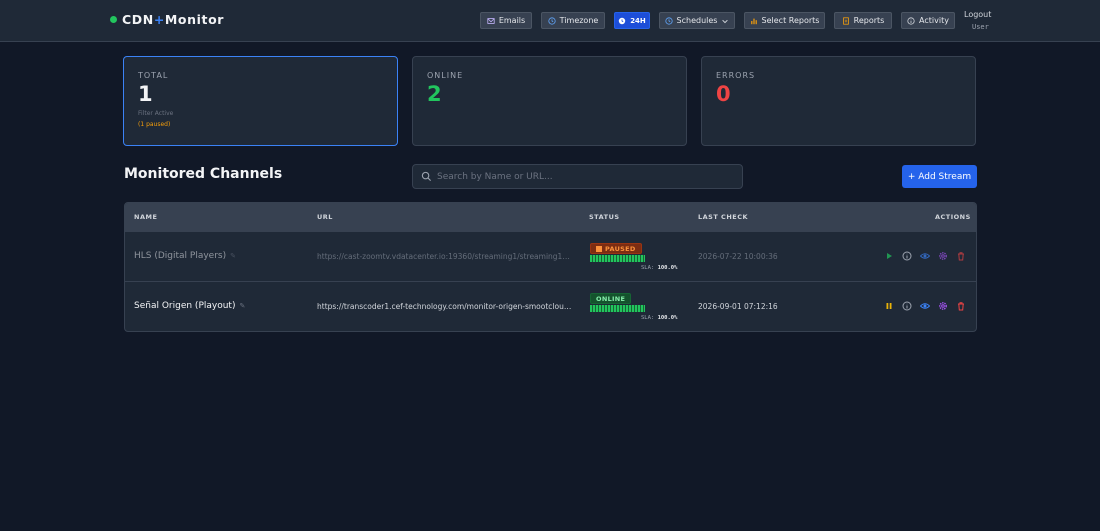  Describe the element at coordinates (738, 256) in the screenshot. I see `last-check-time: 2026-07-22 10:00:36` at that location.